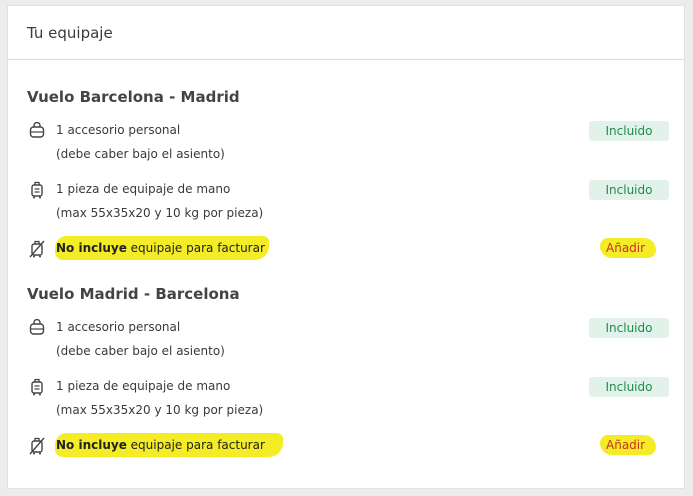 Image resolution: width=693 pixels, height=496 pixels. Describe the element at coordinates (133, 294) in the screenshot. I see `flight-title: Vuelo Madrid - Barcelona` at that location.